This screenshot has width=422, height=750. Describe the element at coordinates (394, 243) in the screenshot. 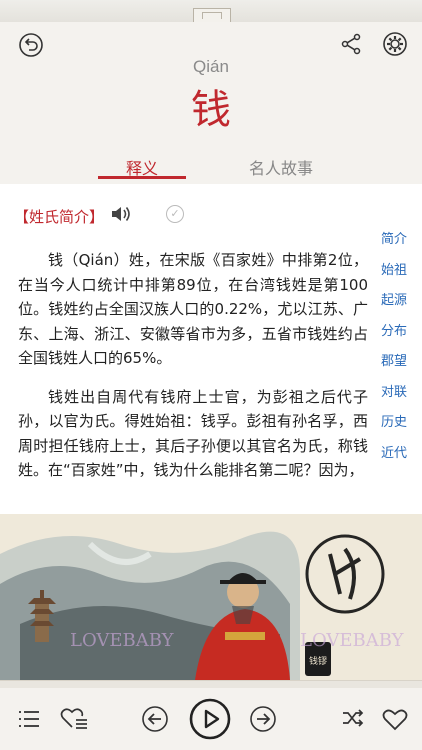

I see `sidenav-item-intro: 简介` at that location.